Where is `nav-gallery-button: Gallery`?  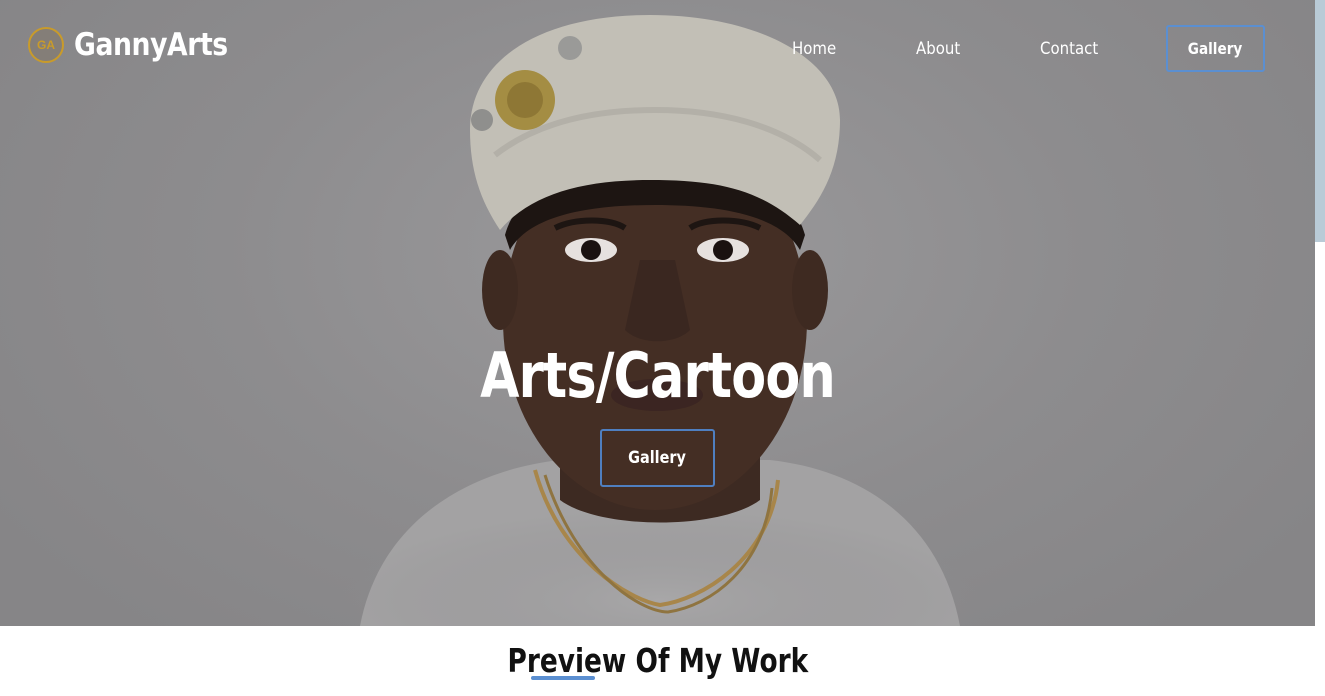 nav-gallery-button: Gallery is located at coordinates (1215, 48).